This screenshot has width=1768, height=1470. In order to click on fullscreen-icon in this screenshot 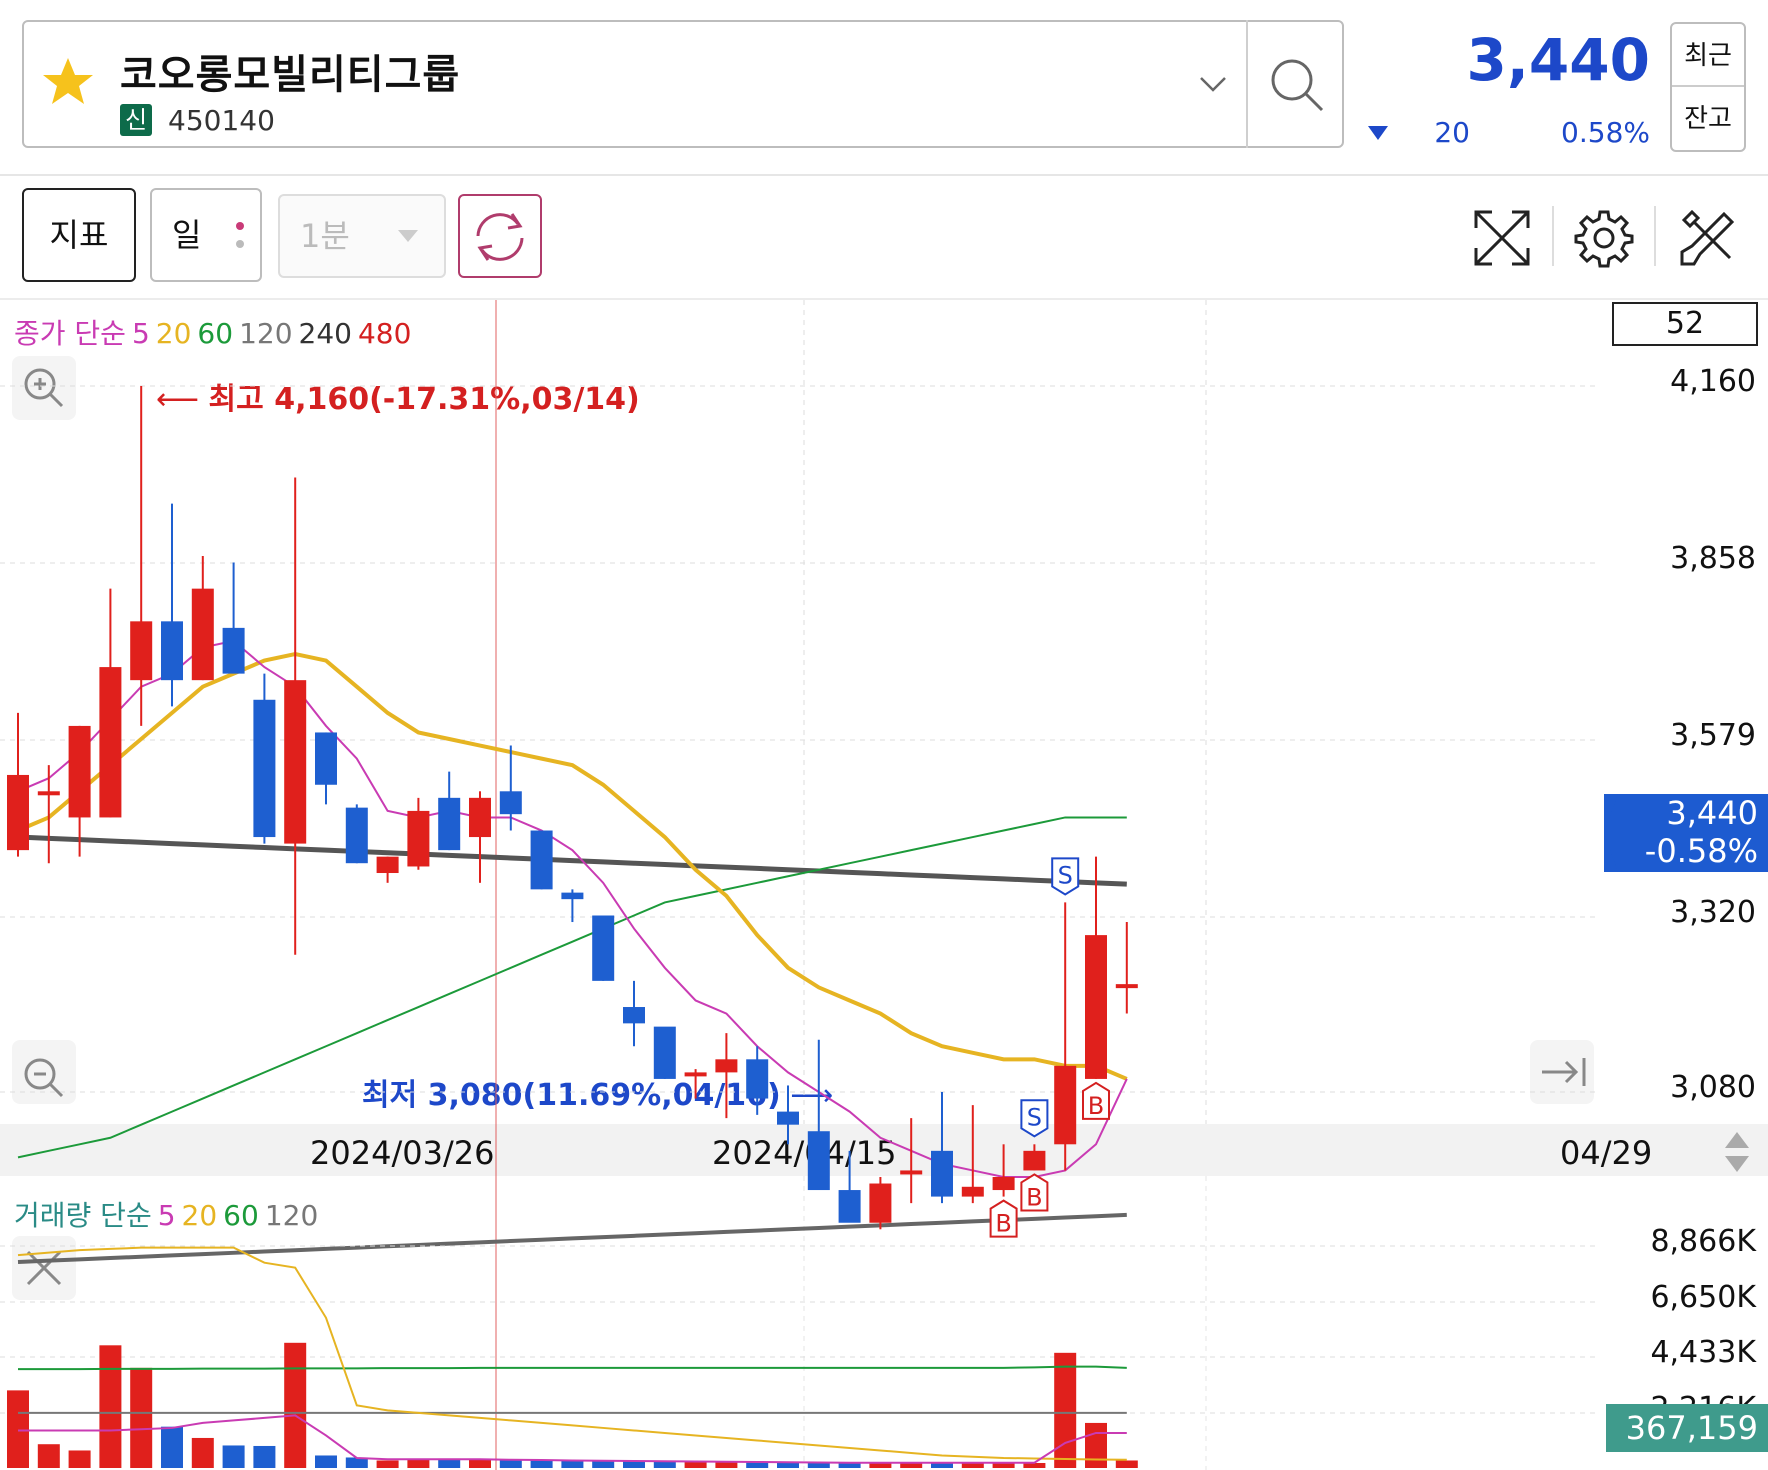, I will do `click(1502, 238)`.